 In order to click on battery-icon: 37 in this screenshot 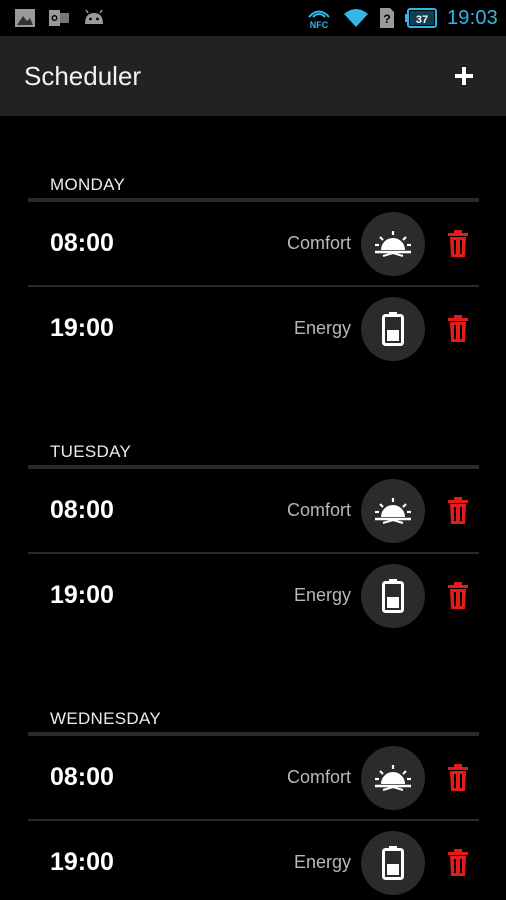, I will do `click(420, 18)`.